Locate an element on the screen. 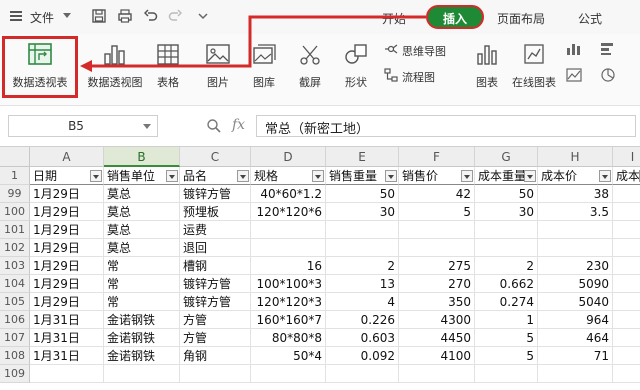 The image size is (640, 390). menu-icon is located at coordinates (16, 16).